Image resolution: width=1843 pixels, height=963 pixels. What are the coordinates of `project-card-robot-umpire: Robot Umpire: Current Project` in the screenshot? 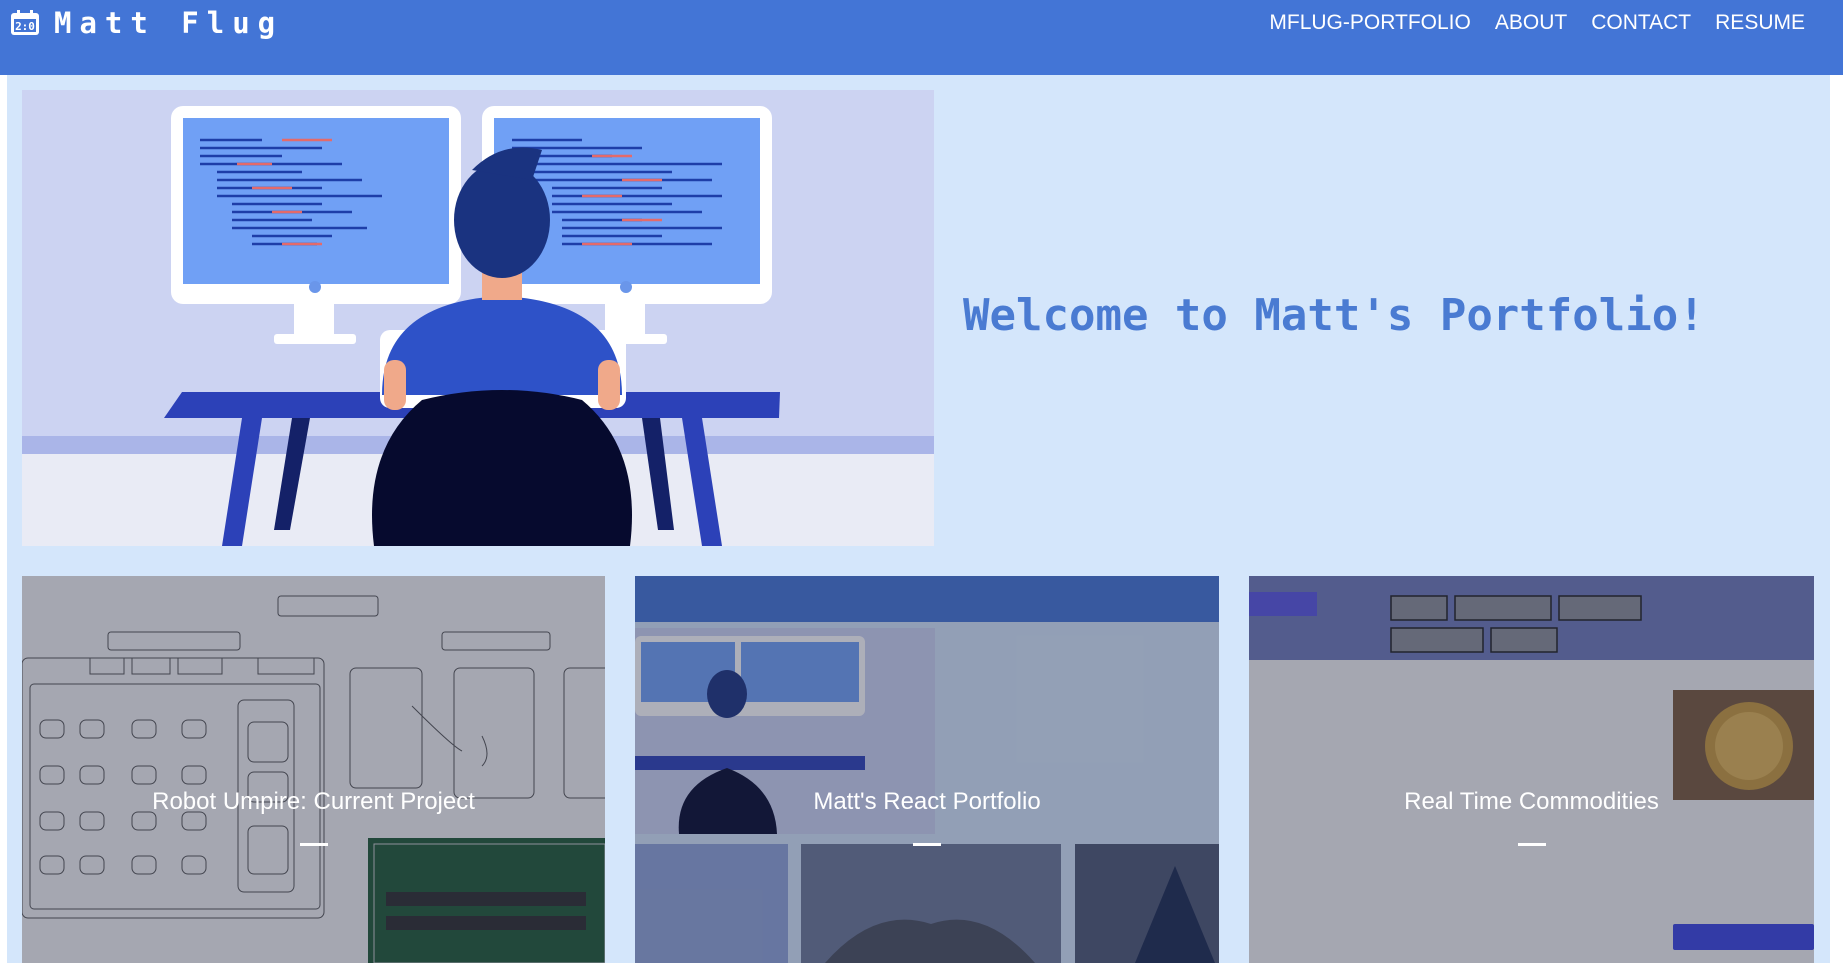 It's located at (313, 769).